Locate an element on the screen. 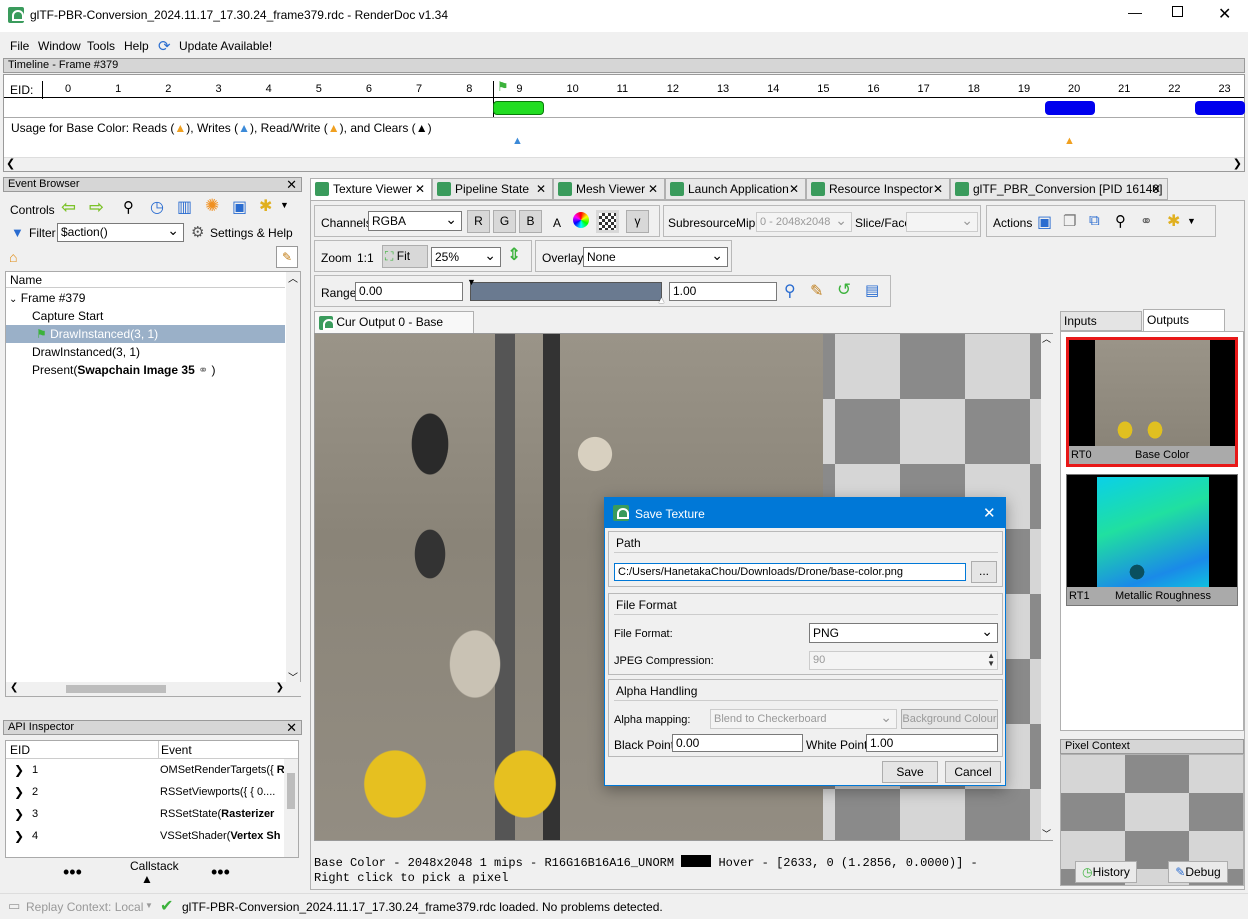  zoom-select: 25% is located at coordinates (466, 256).